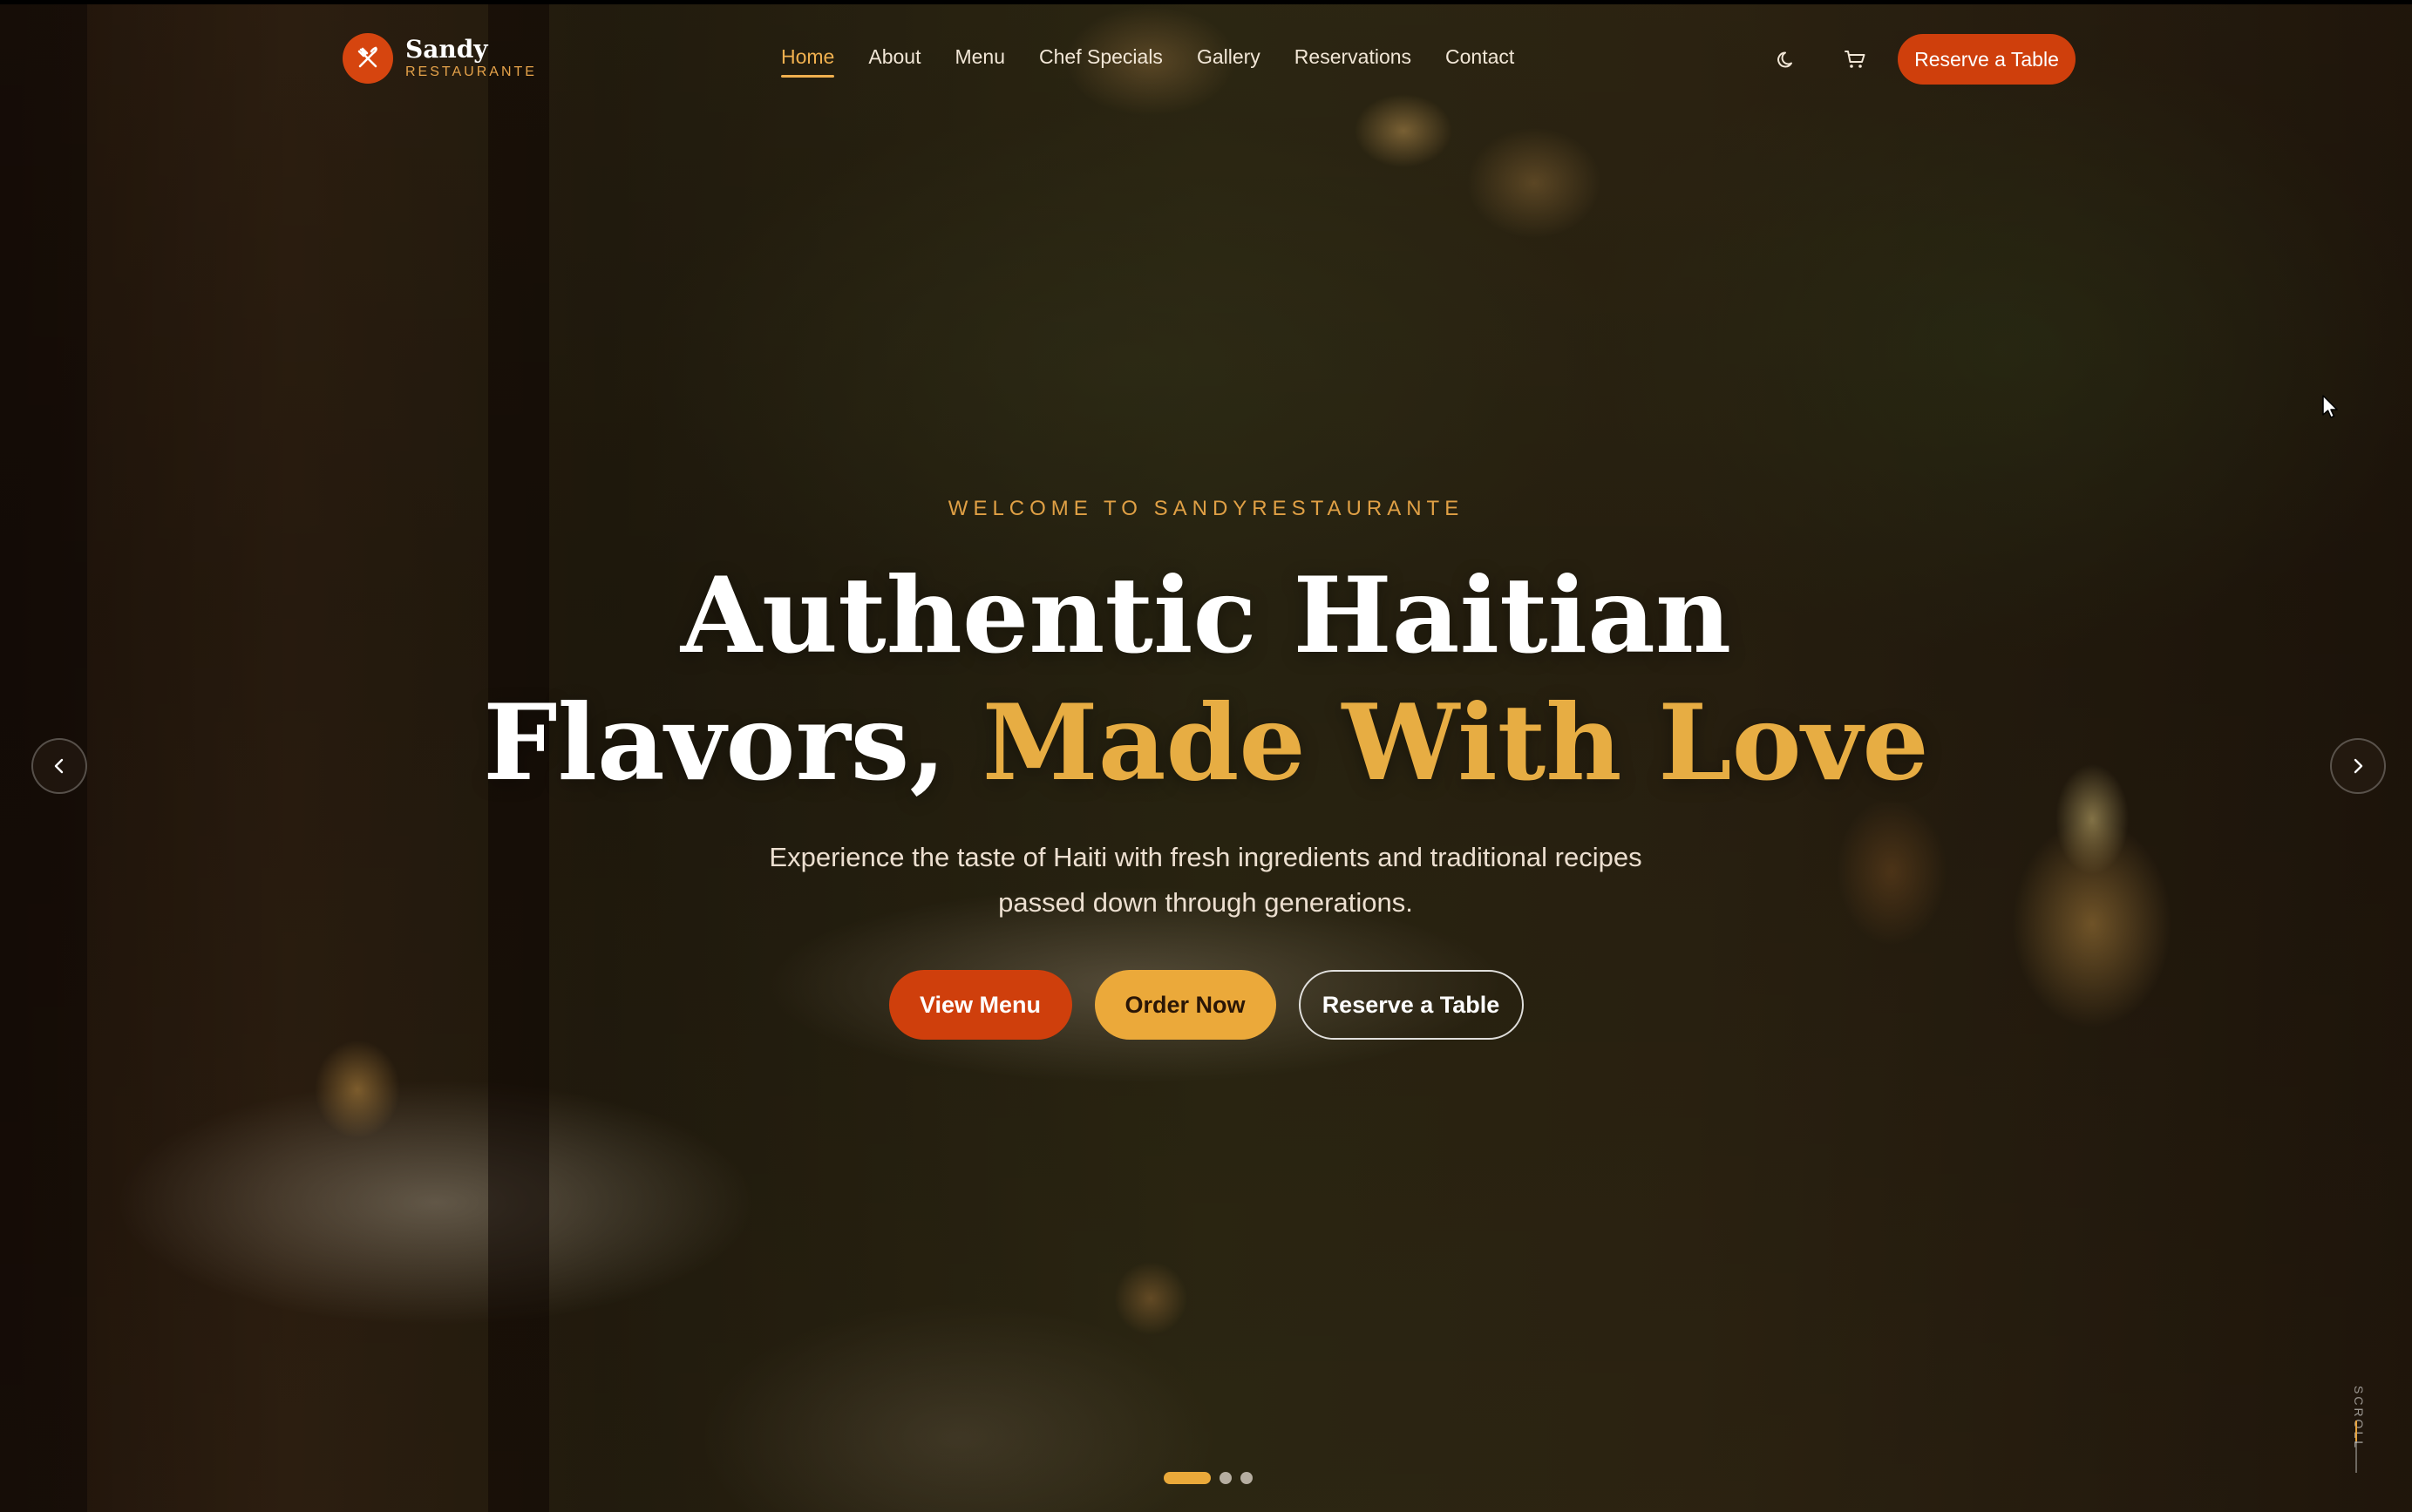 This screenshot has width=2412, height=1512. I want to click on carousel-indicators, so click(1208, 1478).